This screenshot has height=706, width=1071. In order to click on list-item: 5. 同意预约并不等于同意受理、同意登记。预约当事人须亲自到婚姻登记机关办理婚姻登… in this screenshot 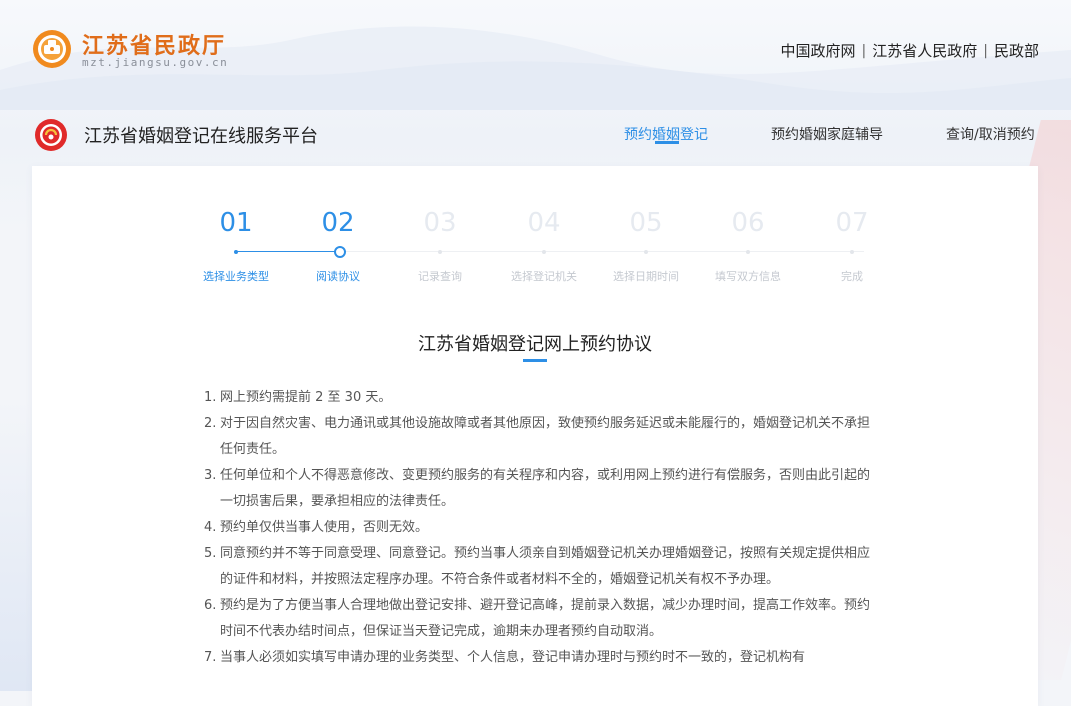, I will do `click(537, 566)`.